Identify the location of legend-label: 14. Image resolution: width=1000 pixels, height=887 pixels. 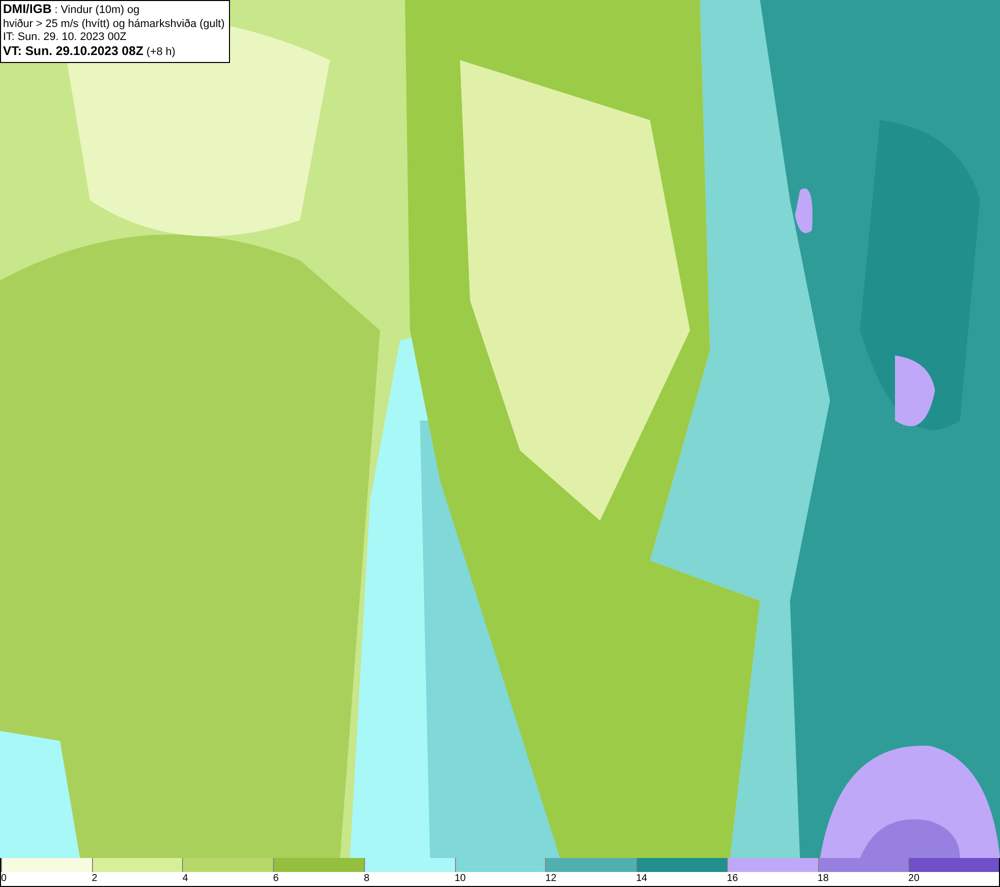
(642, 879).